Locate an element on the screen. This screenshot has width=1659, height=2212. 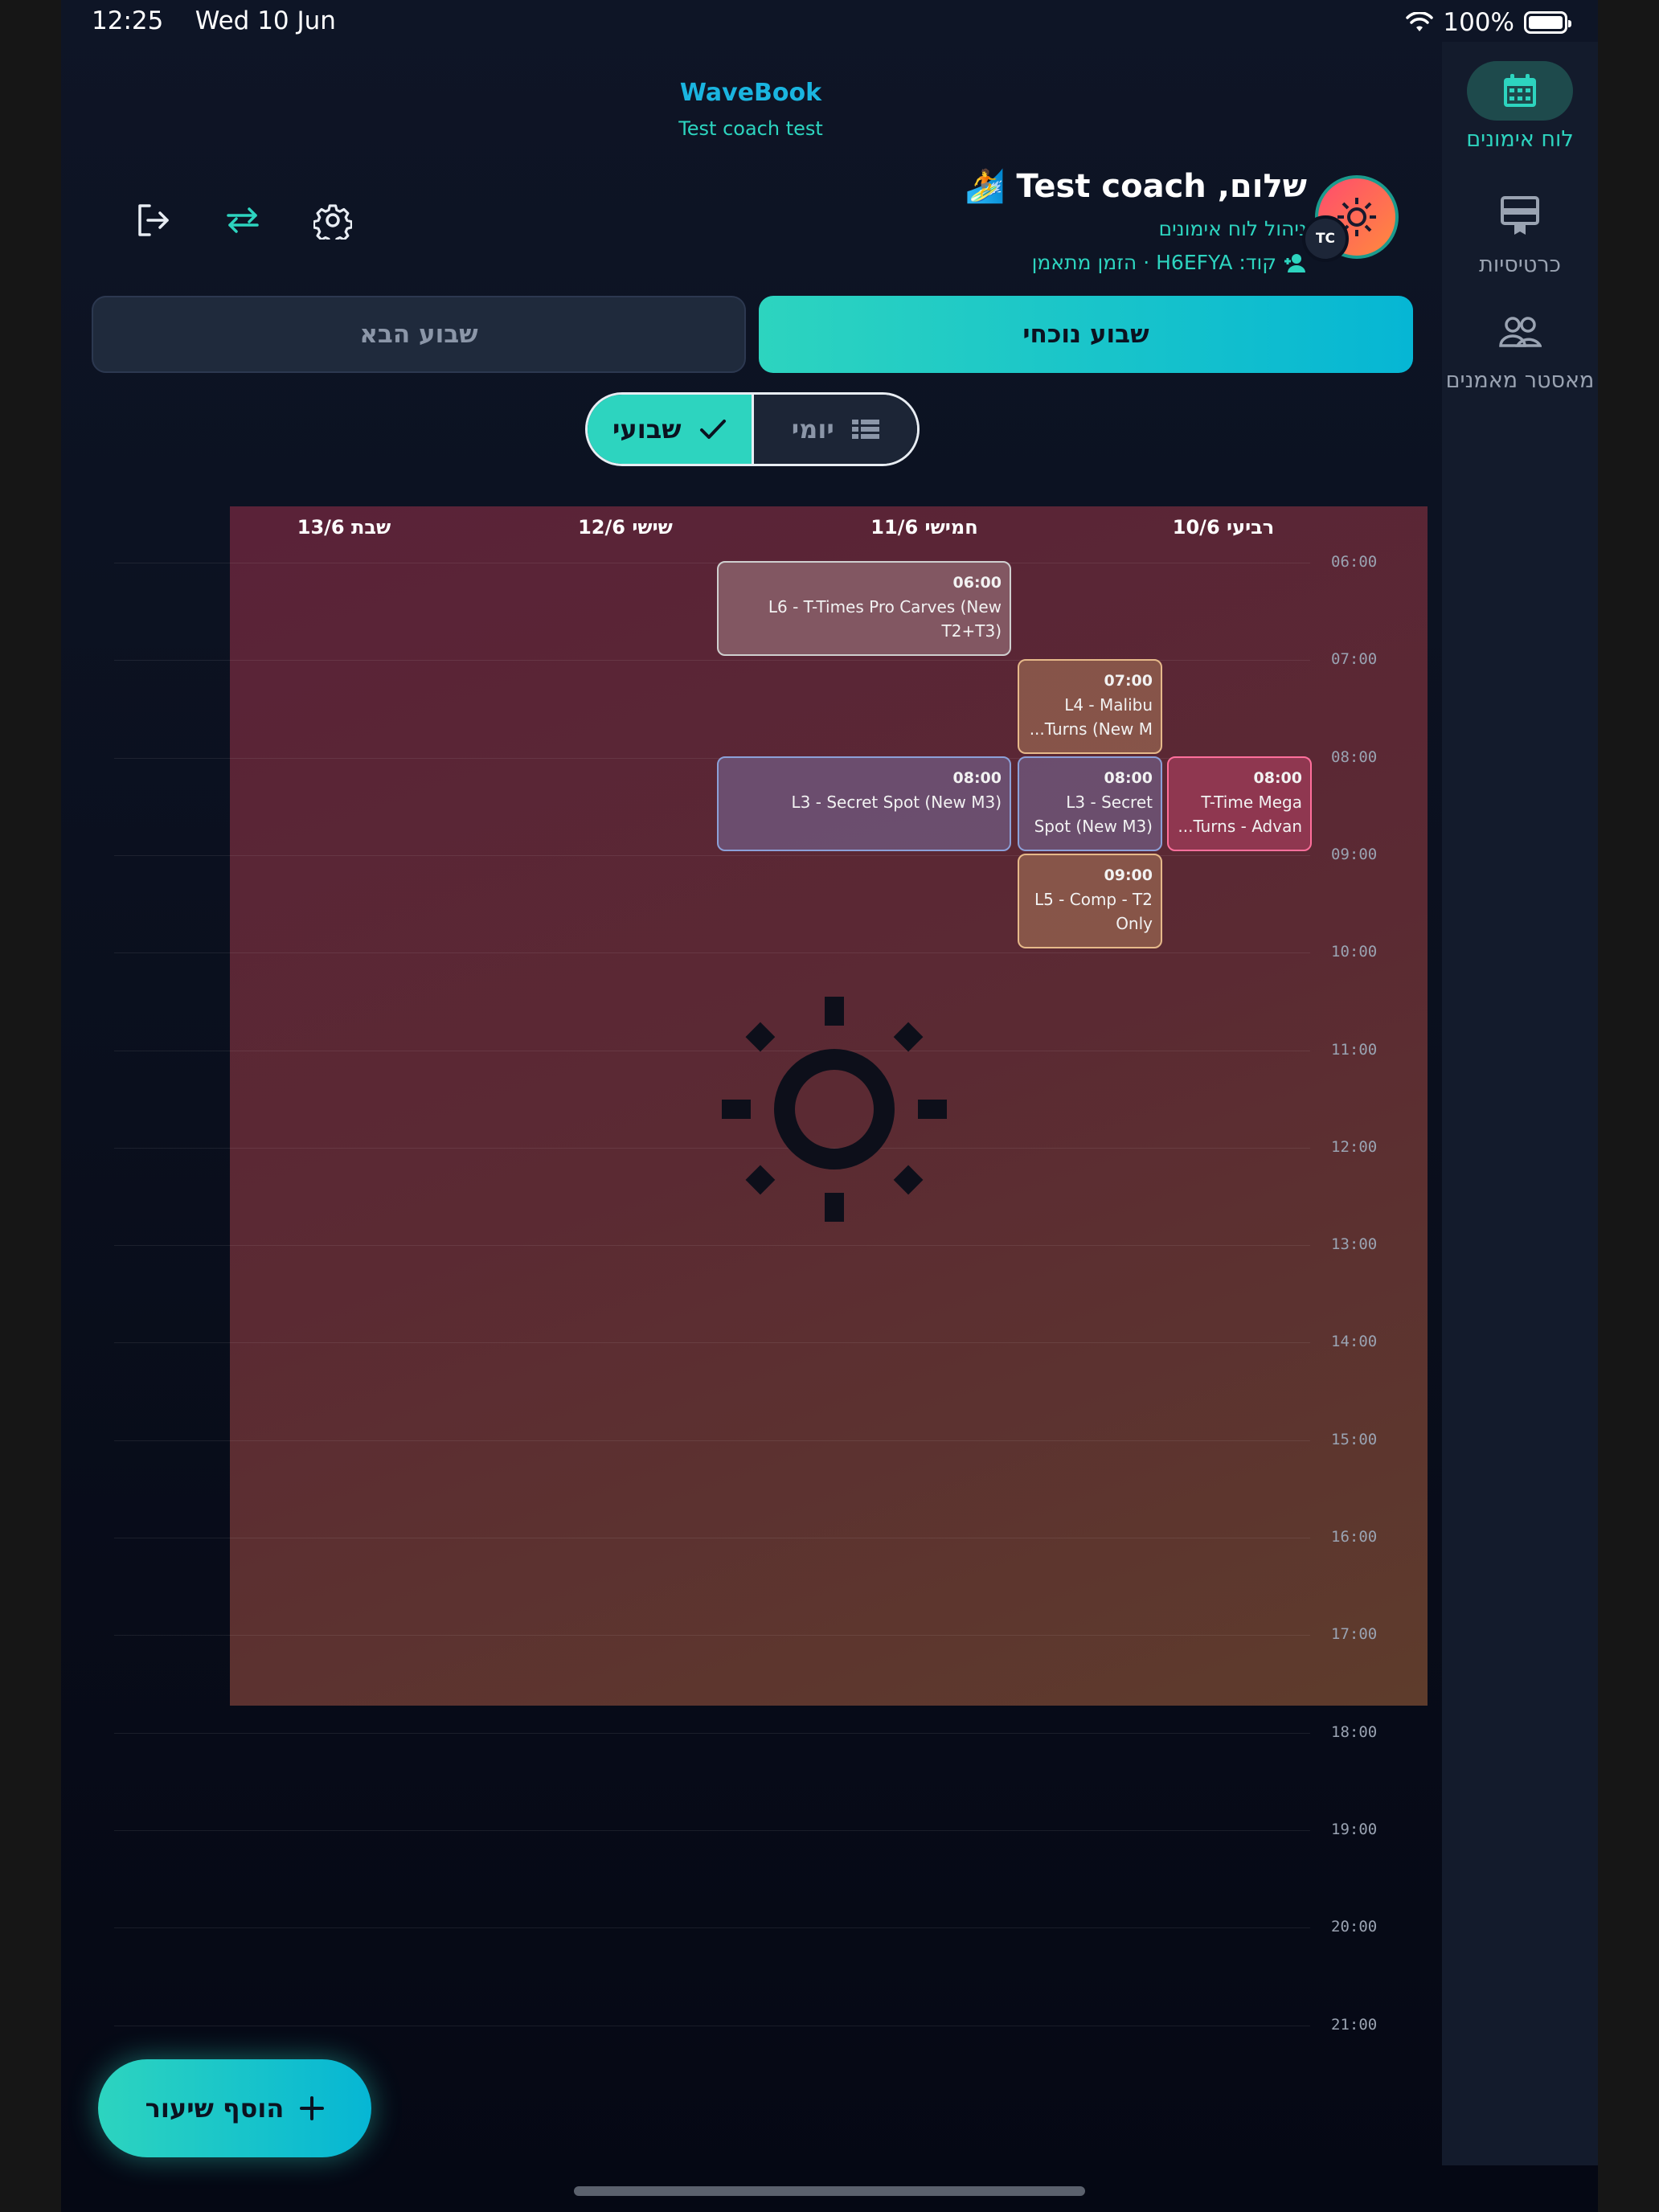
add-lesson-label: הוסף שיעור is located at coordinates (215, 2108).